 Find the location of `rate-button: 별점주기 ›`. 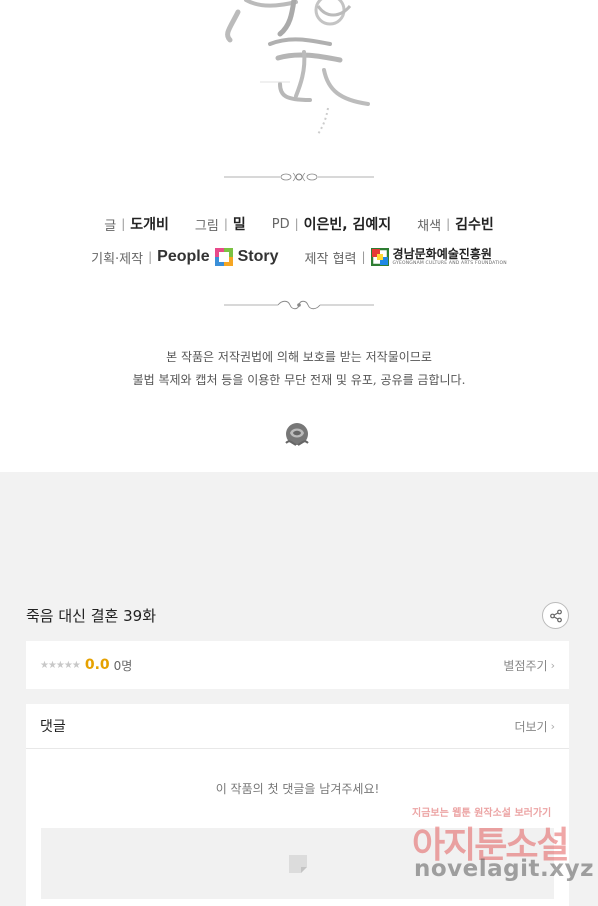

rate-button: 별점주기 › is located at coordinates (529, 665).